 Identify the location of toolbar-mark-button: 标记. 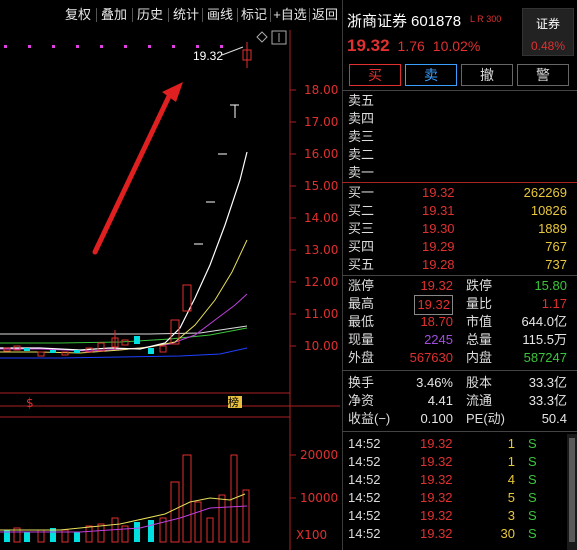
(254, 15).